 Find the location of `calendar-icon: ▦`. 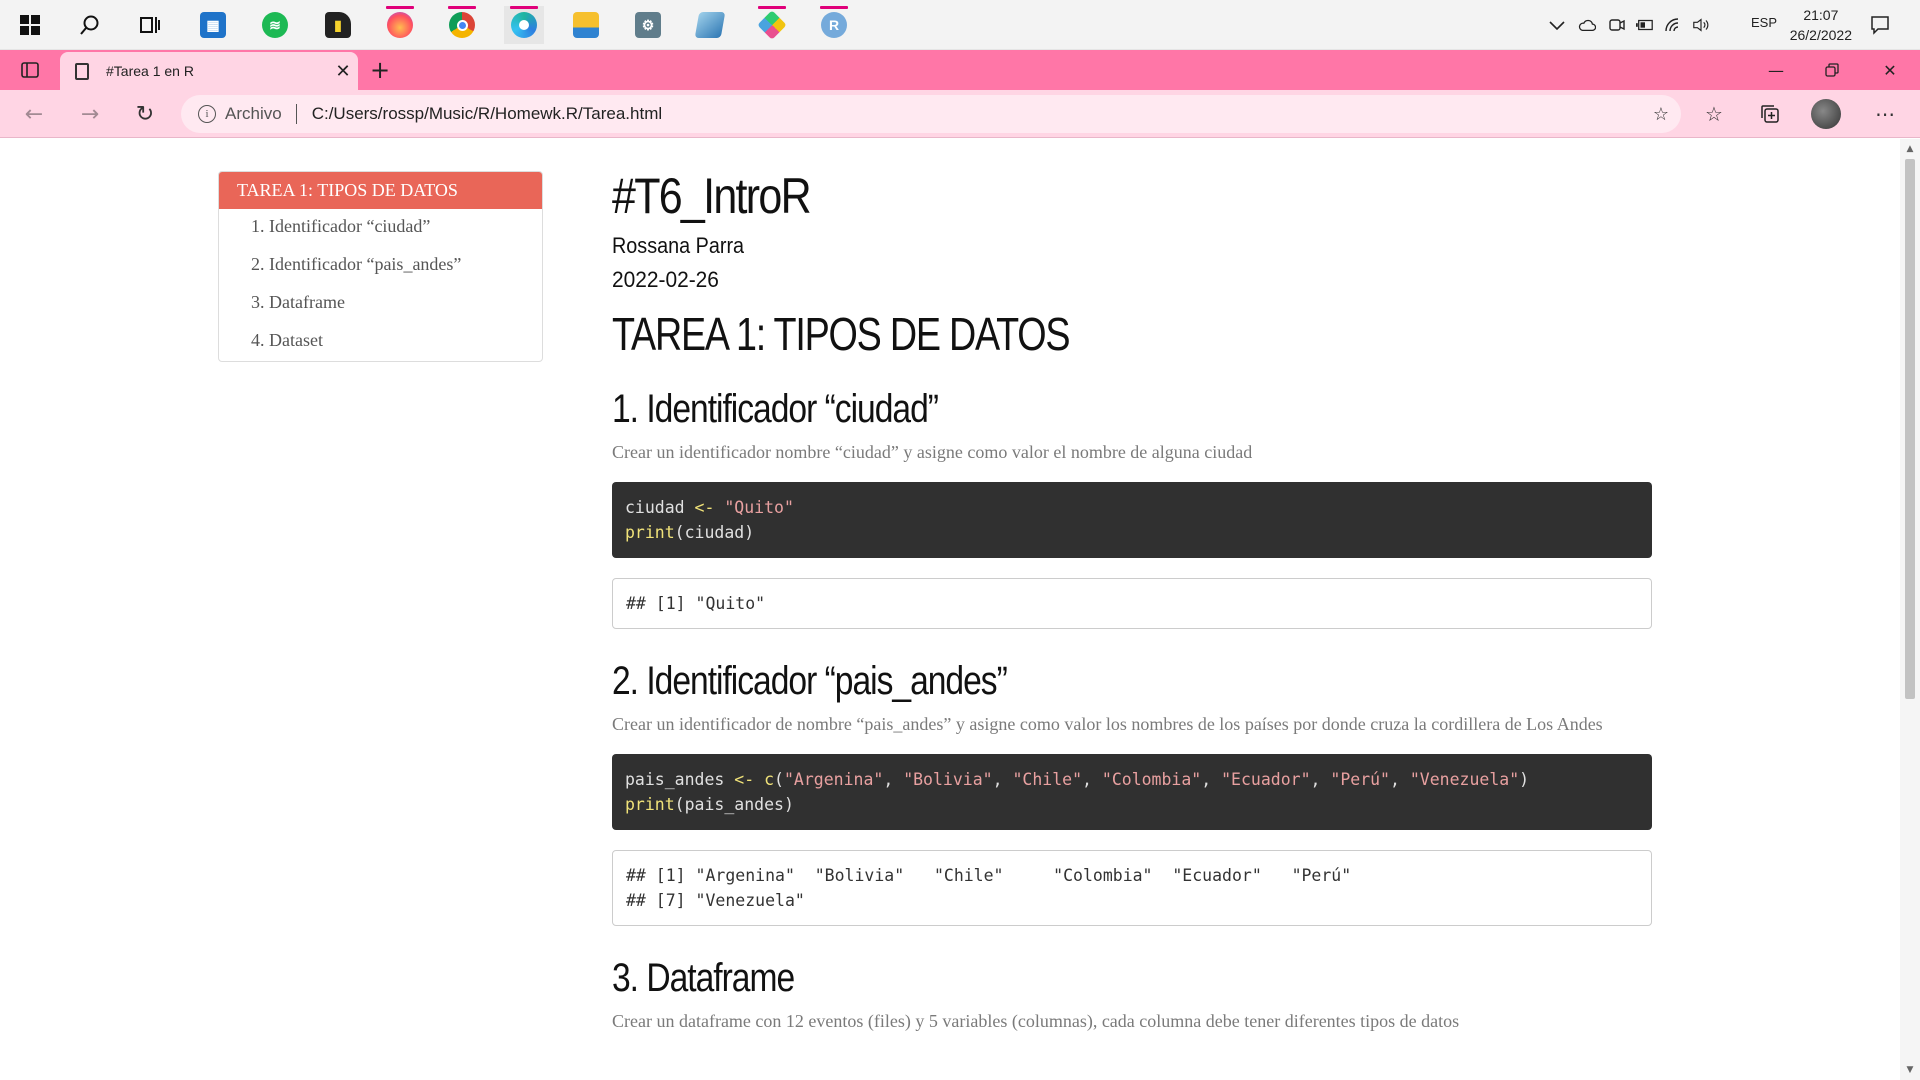

calendar-icon: ▦ is located at coordinates (213, 25).